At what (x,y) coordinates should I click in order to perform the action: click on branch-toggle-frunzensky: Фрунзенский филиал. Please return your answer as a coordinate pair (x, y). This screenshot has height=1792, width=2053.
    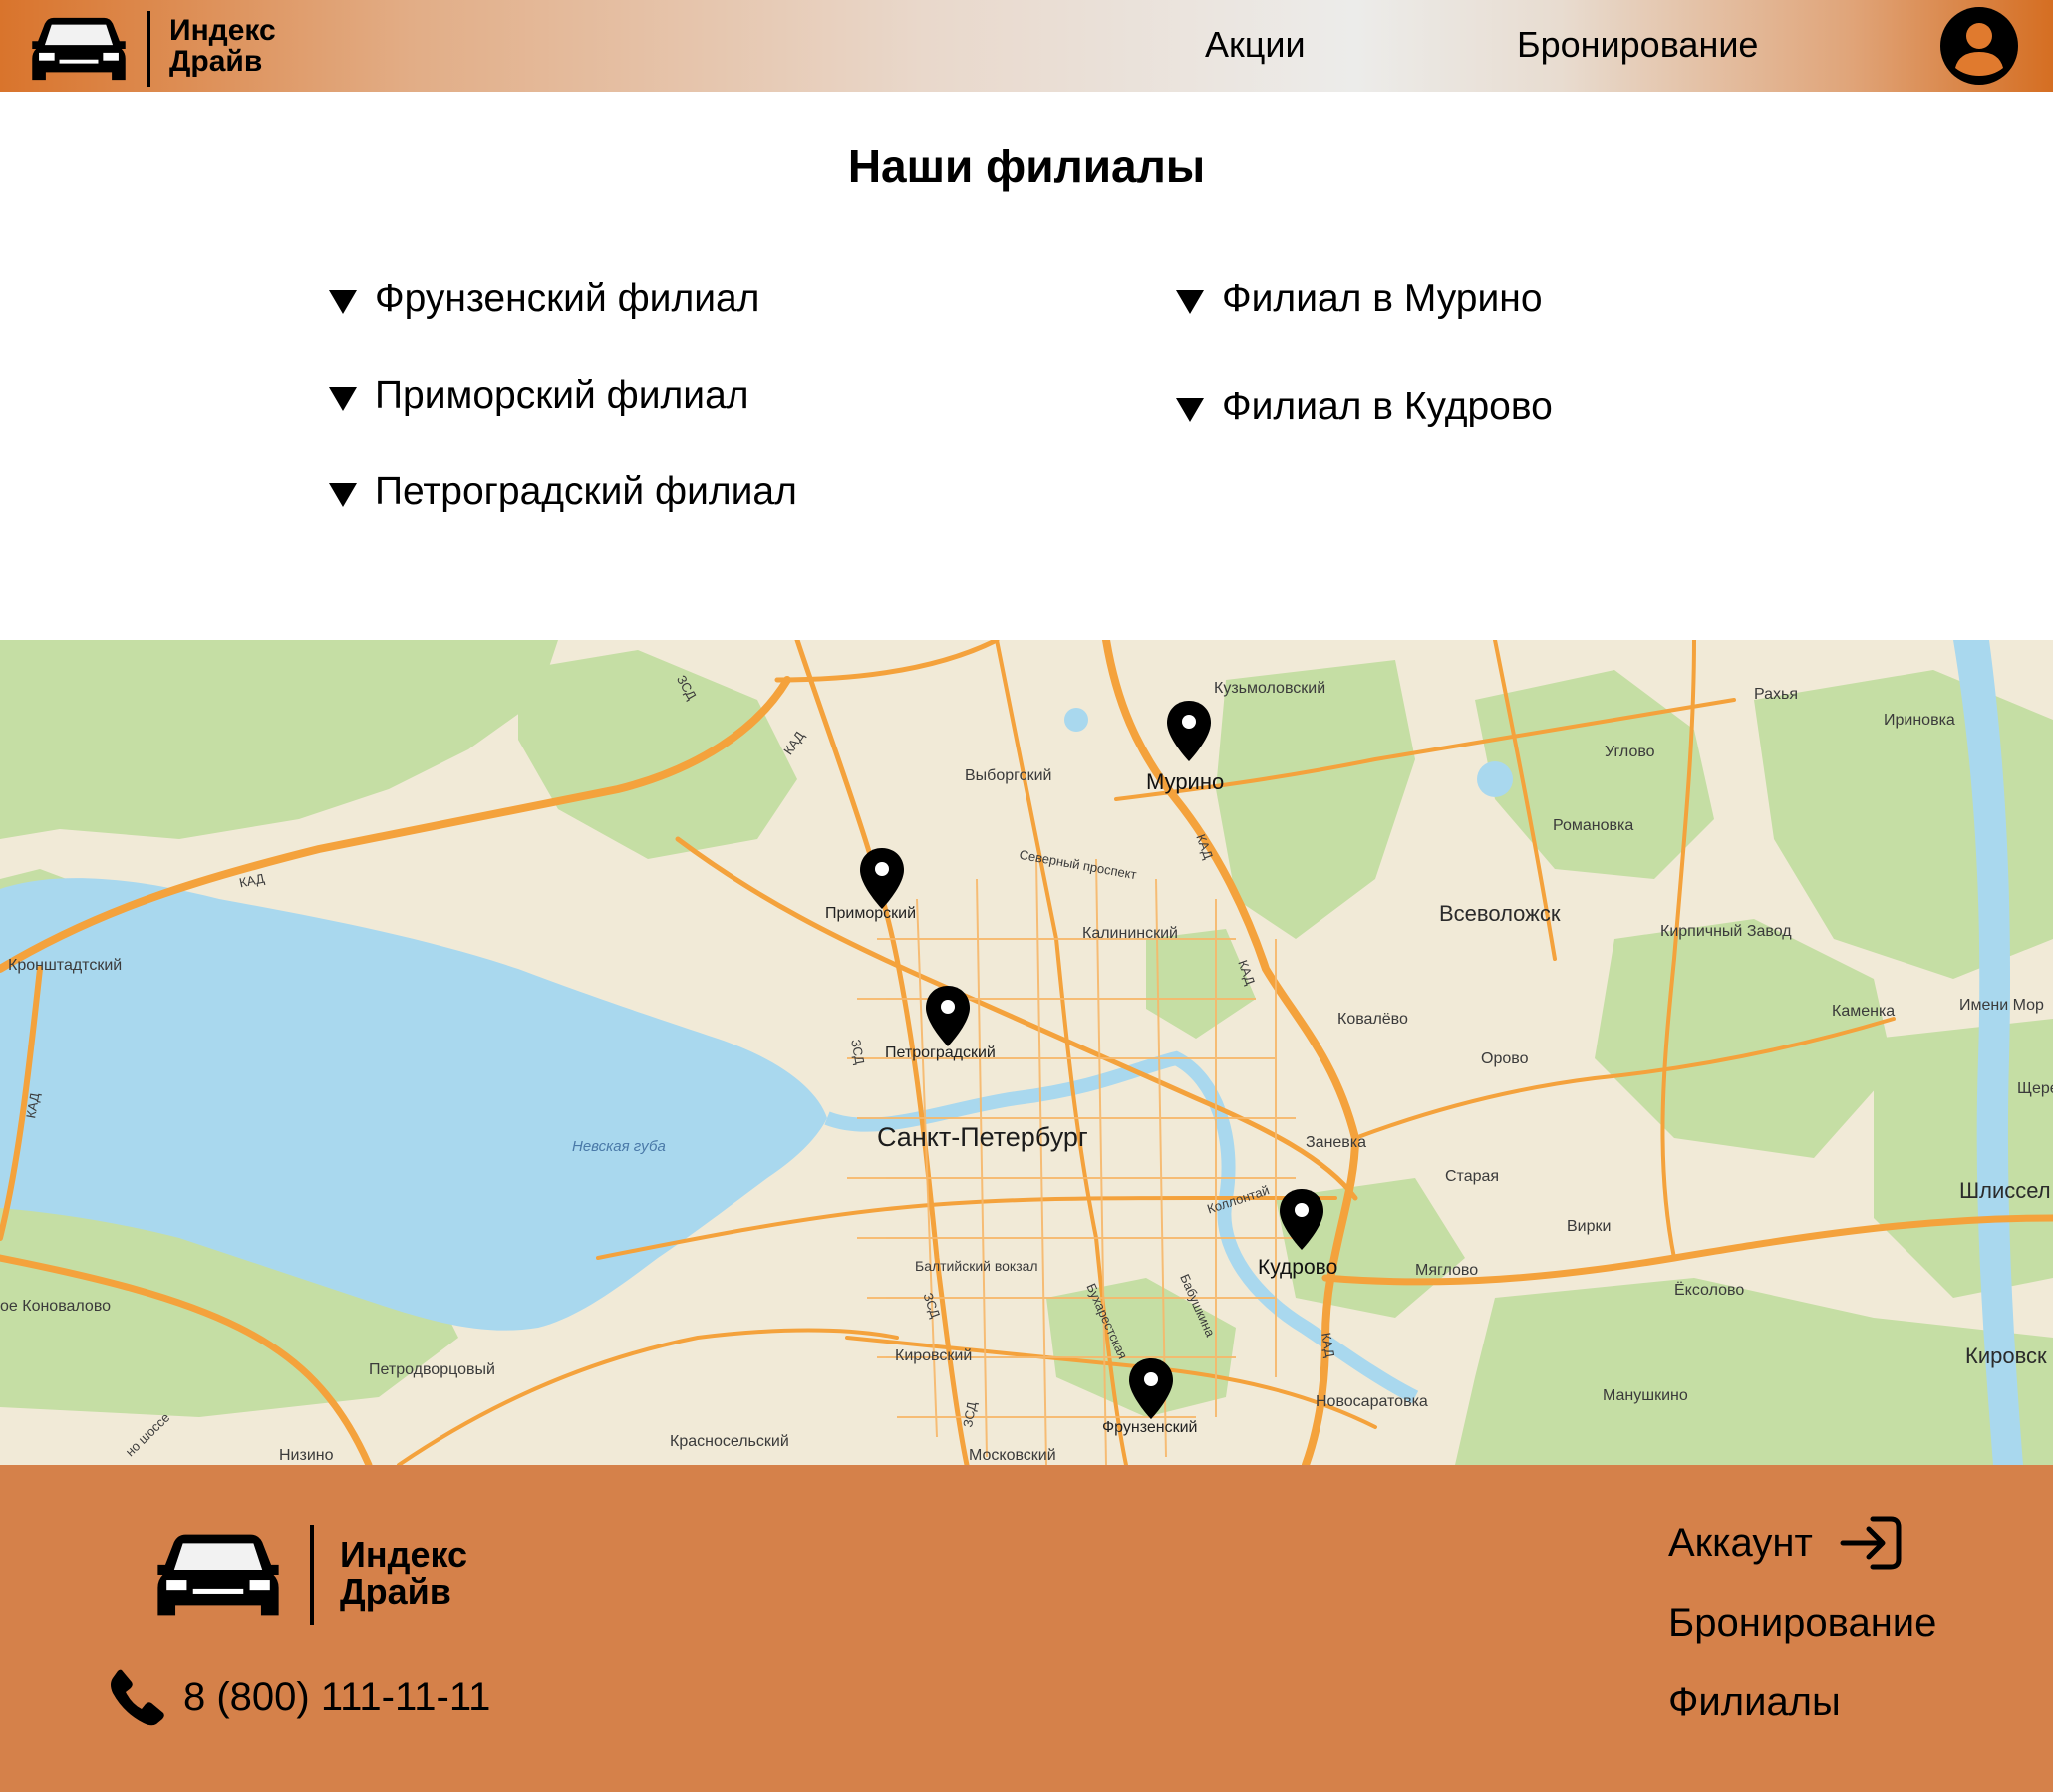
    Looking at the image, I should click on (544, 299).